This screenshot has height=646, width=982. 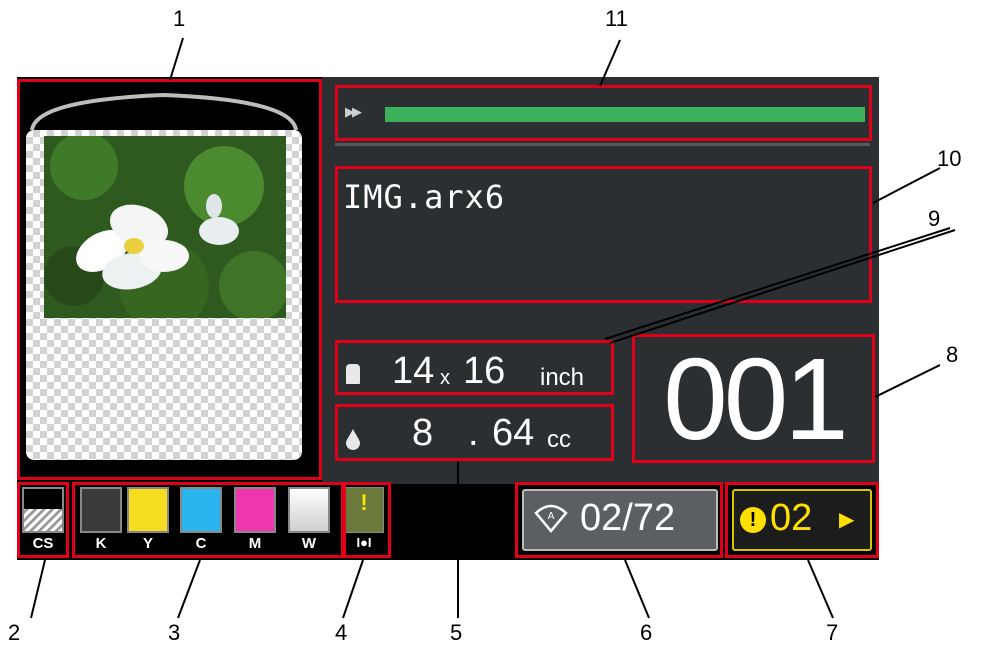 I want to click on callout-number-11: 11, so click(x=616, y=18).